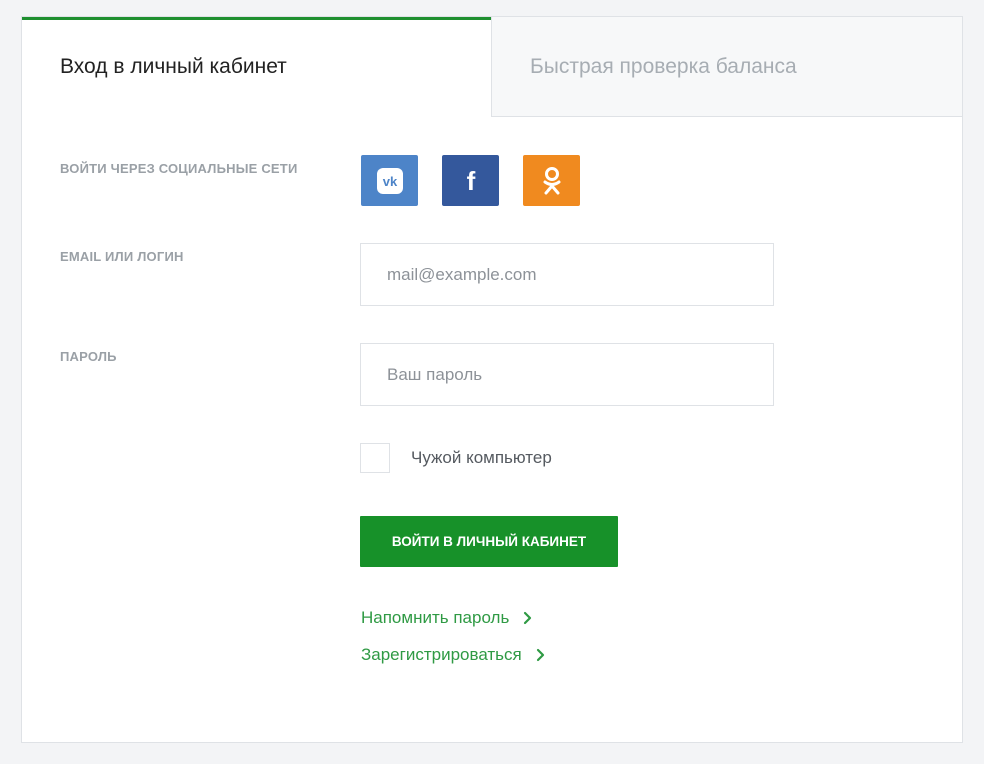  What do you see at coordinates (489, 541) in the screenshot?
I see `login-submit-button: Войти в личный кабинет` at bounding box center [489, 541].